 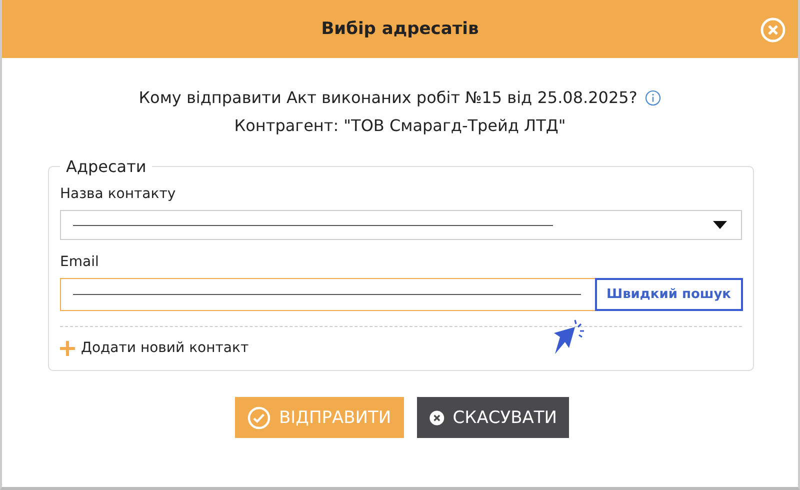 What do you see at coordinates (653, 98) in the screenshot?
I see `info-icon` at bounding box center [653, 98].